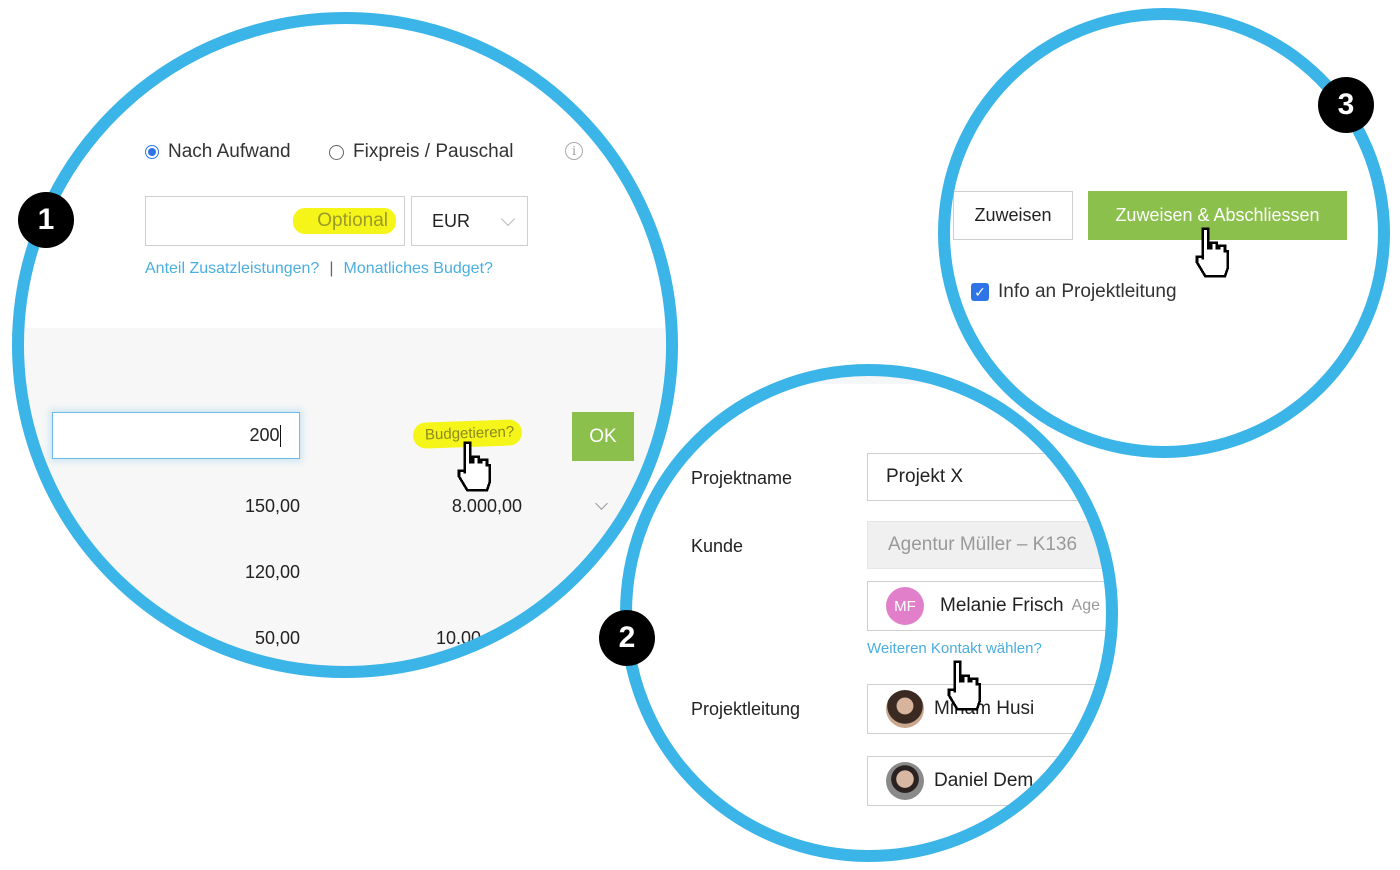 This screenshot has height=870, width=1400. I want to click on budget-value: 10.00, so click(459, 638).